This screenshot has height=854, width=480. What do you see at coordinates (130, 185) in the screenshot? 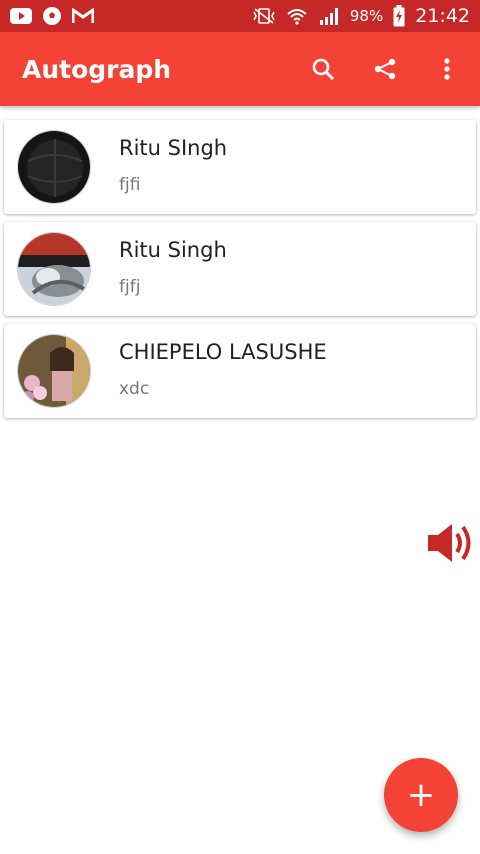
I see `contact-subtitle: fjfi` at bounding box center [130, 185].